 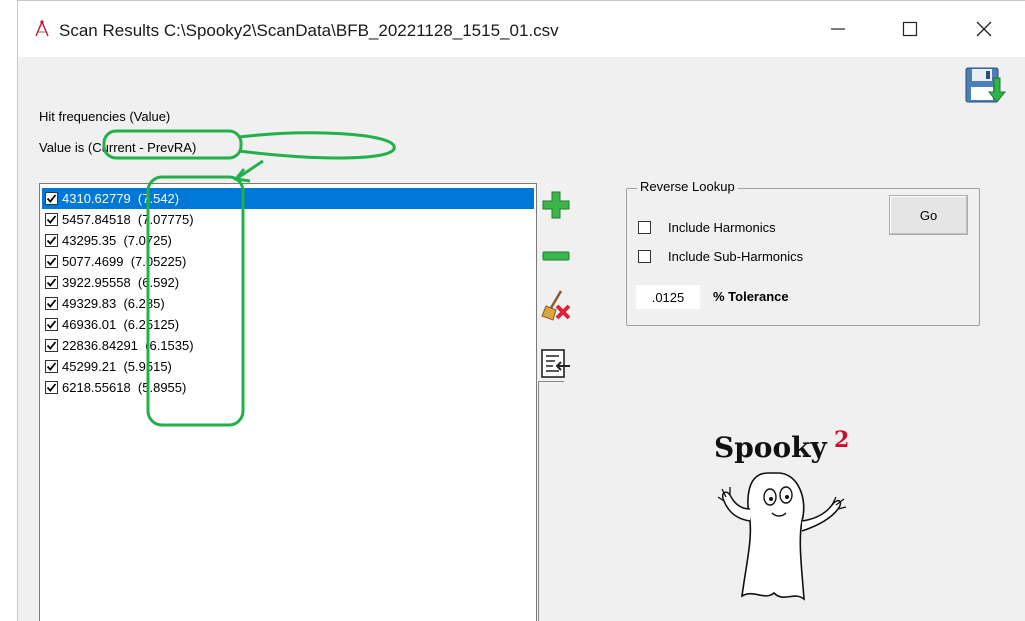 I want to click on minus-icon, so click(x=556, y=256).